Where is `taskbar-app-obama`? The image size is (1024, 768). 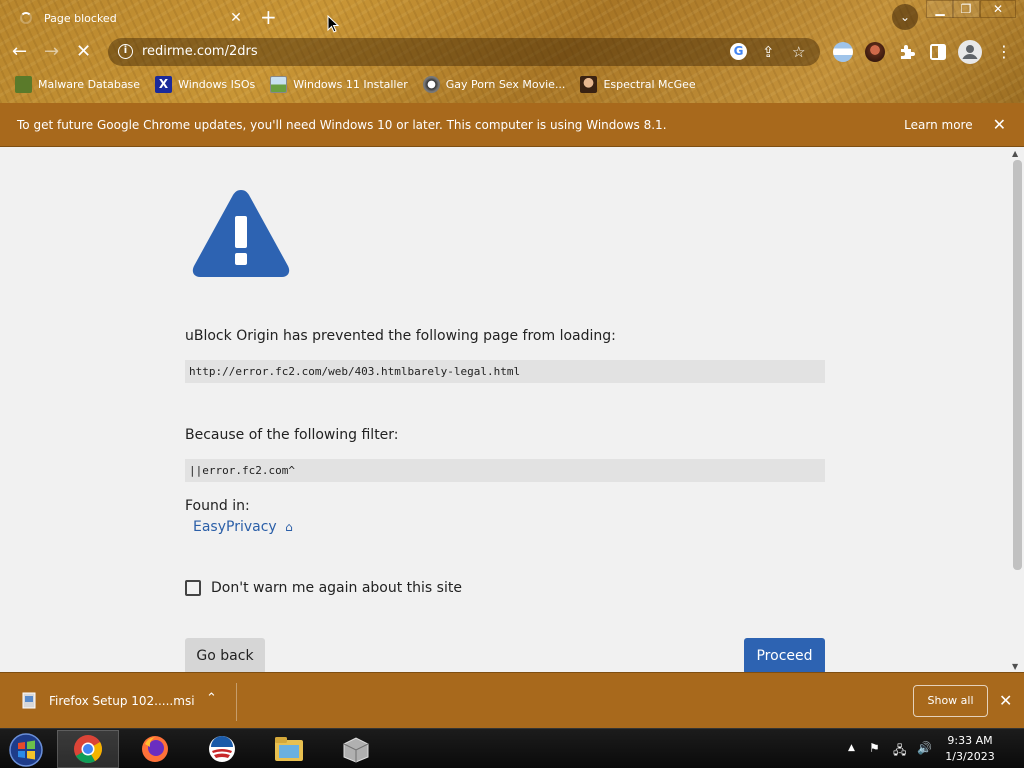
taskbar-app-obama is located at coordinates (222, 749).